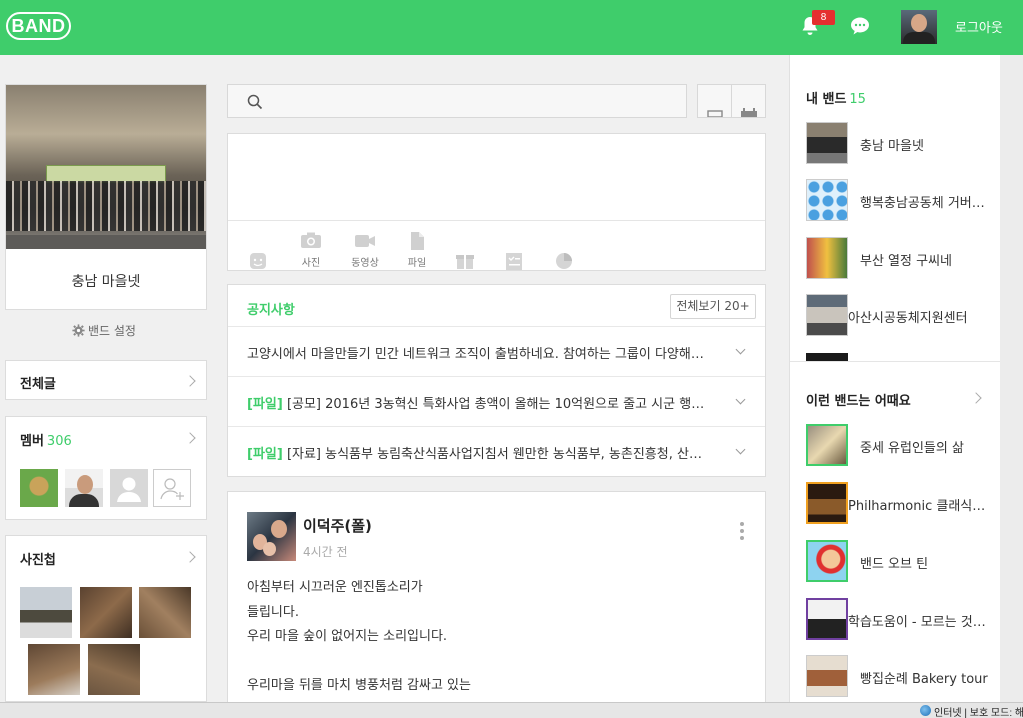 This screenshot has width=1023, height=718. I want to click on checklist-icon, so click(514, 261).